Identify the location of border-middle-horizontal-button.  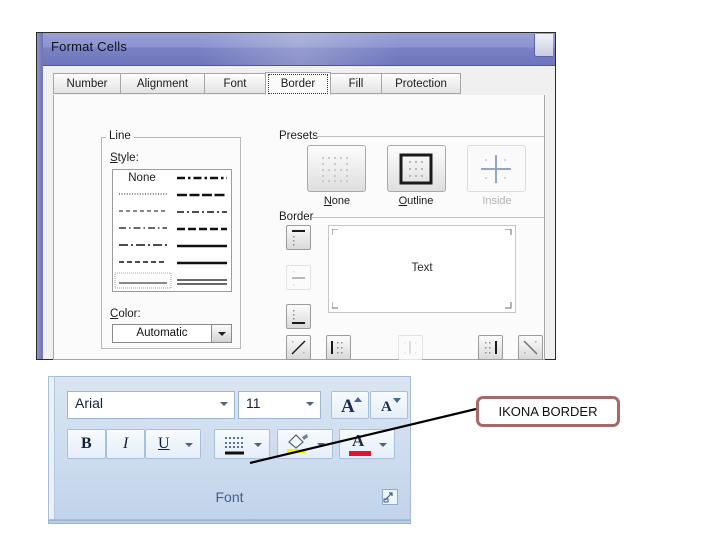
(298, 277).